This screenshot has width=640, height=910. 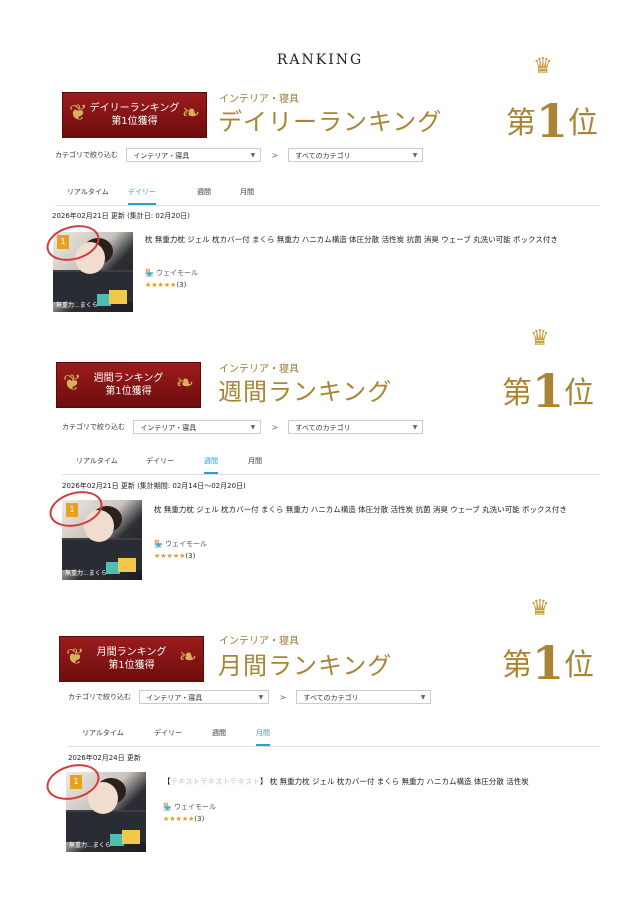 I want to click on update-date: 2026年02月24日 更新, so click(x=104, y=758).